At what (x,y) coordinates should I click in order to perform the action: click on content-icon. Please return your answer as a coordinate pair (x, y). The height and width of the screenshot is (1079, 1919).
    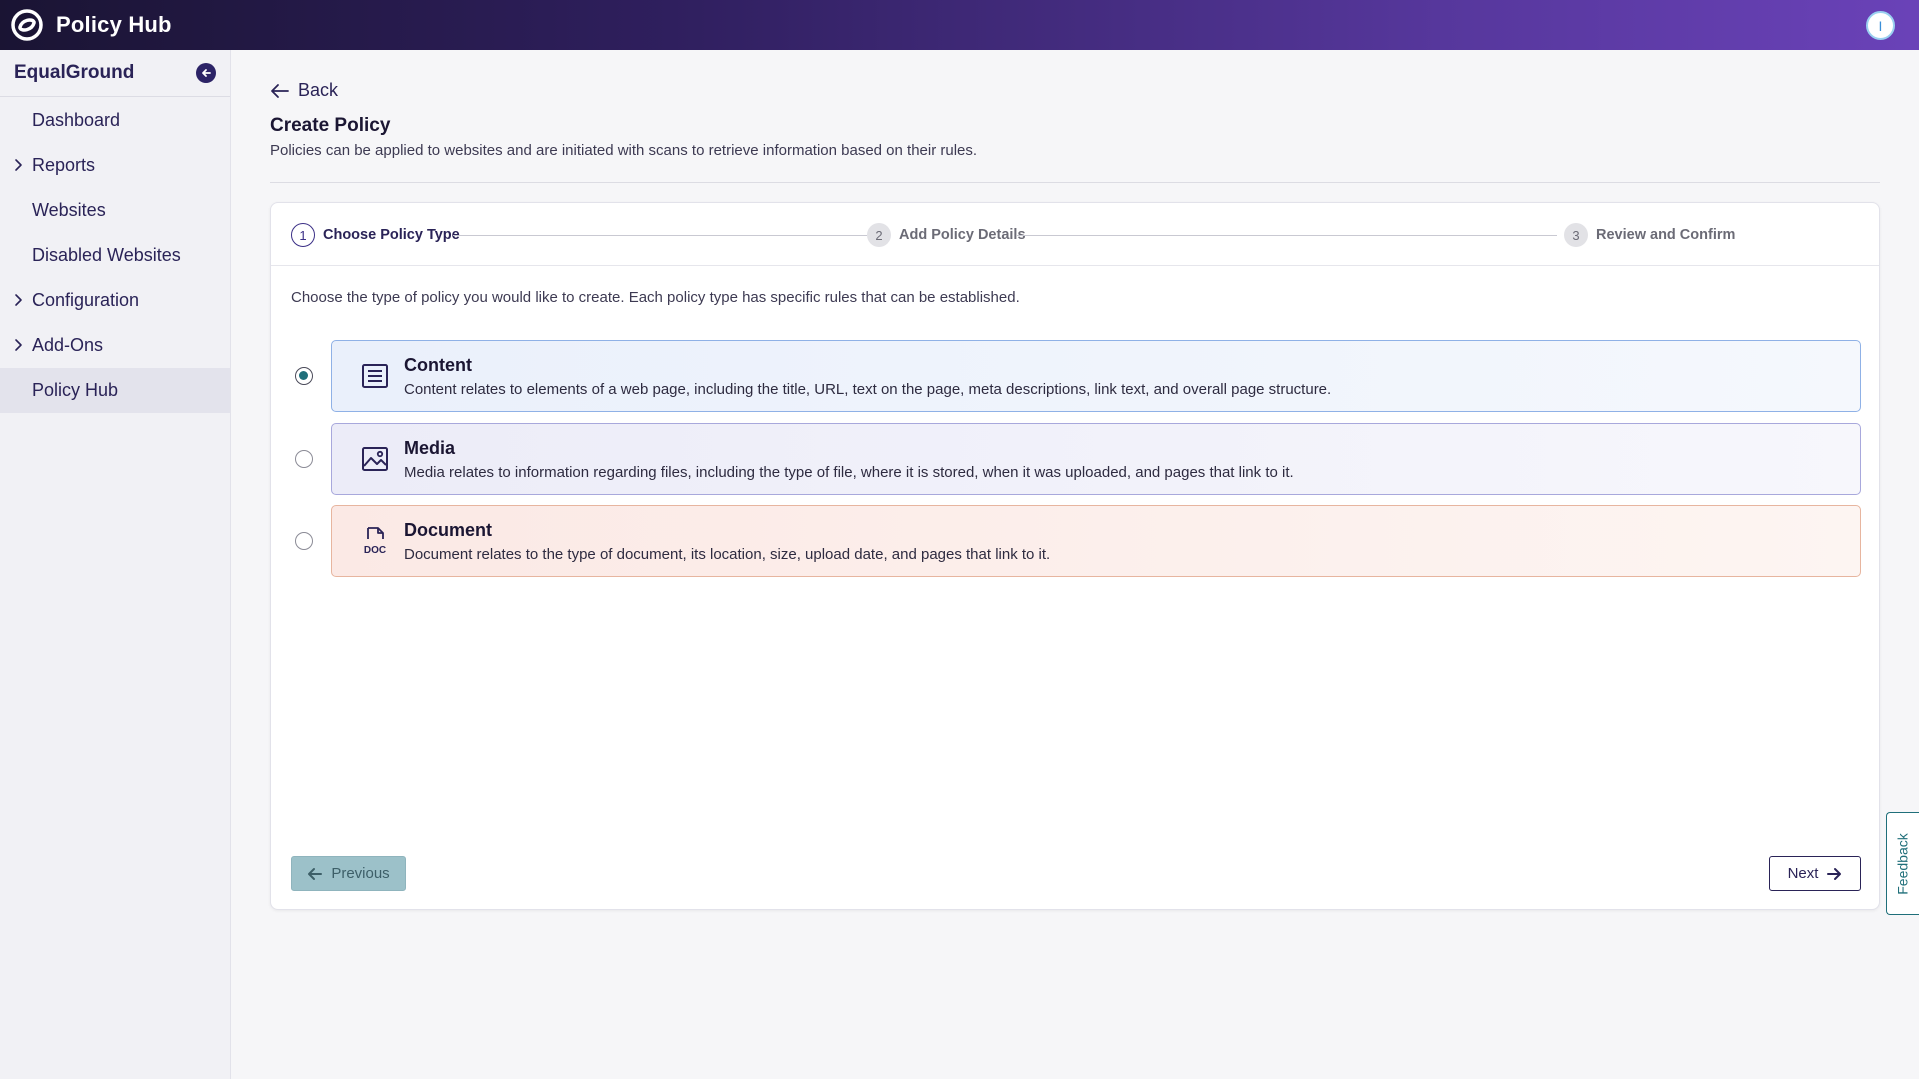
    Looking at the image, I should click on (375, 376).